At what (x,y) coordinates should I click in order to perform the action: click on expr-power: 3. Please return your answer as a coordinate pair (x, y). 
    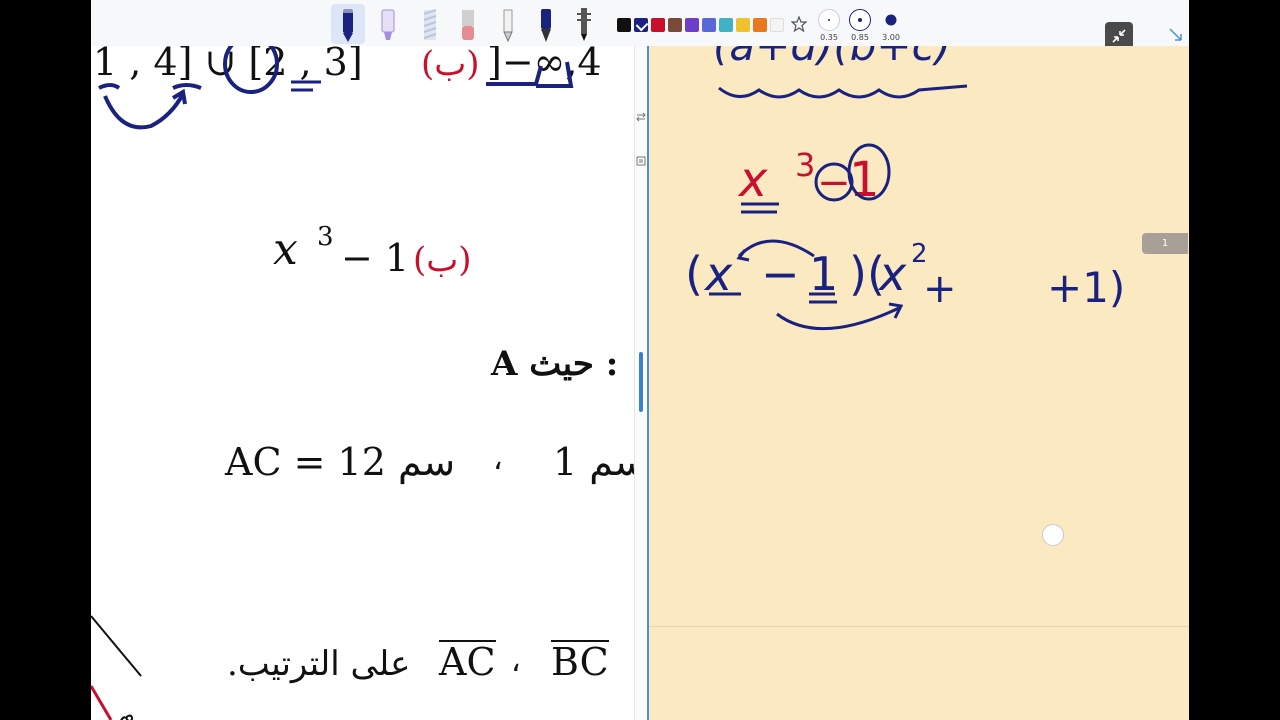
    Looking at the image, I should click on (805, 165).